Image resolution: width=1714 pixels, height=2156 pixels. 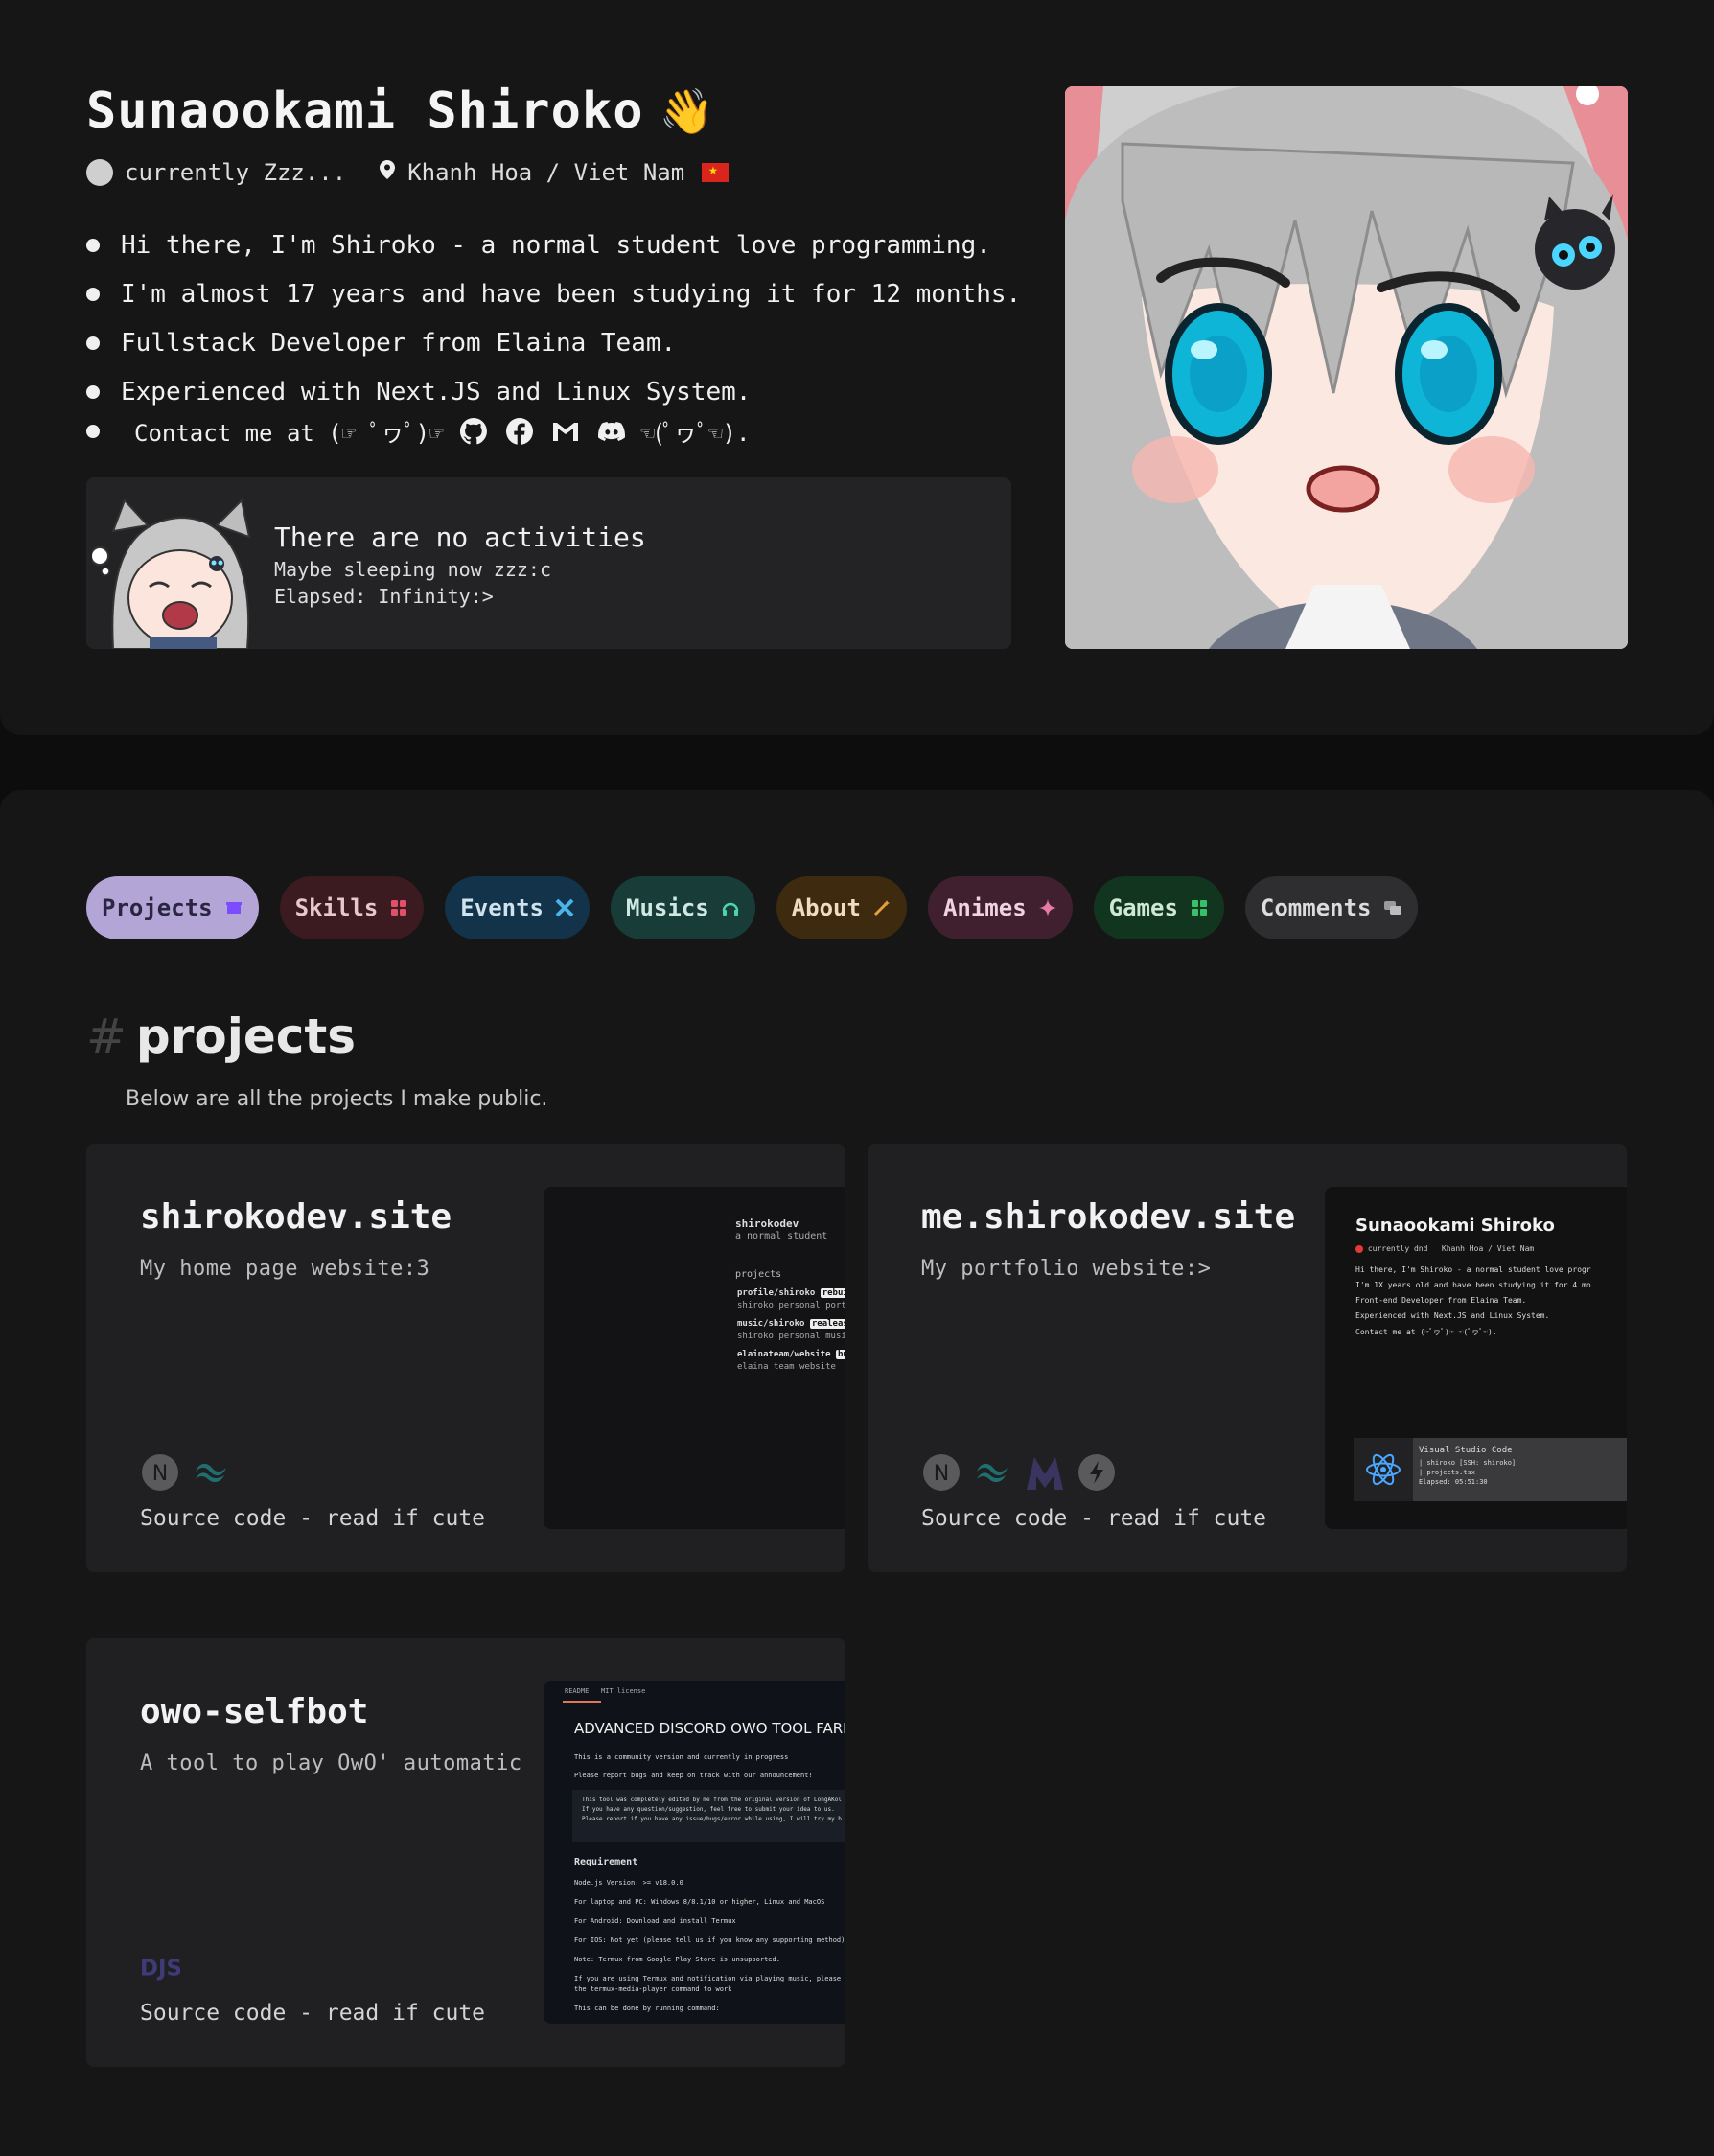 What do you see at coordinates (160, 1970) in the screenshot?
I see `svg-text: DJS` at bounding box center [160, 1970].